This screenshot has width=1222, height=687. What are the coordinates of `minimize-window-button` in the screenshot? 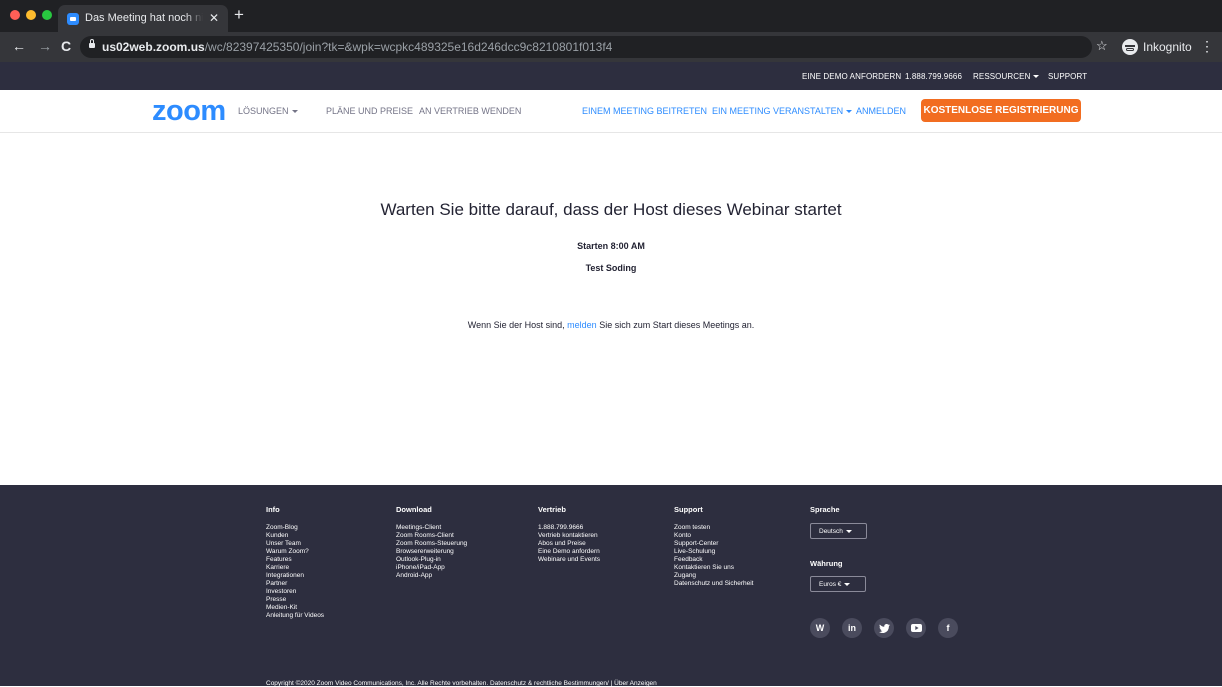 It's located at (31, 15).